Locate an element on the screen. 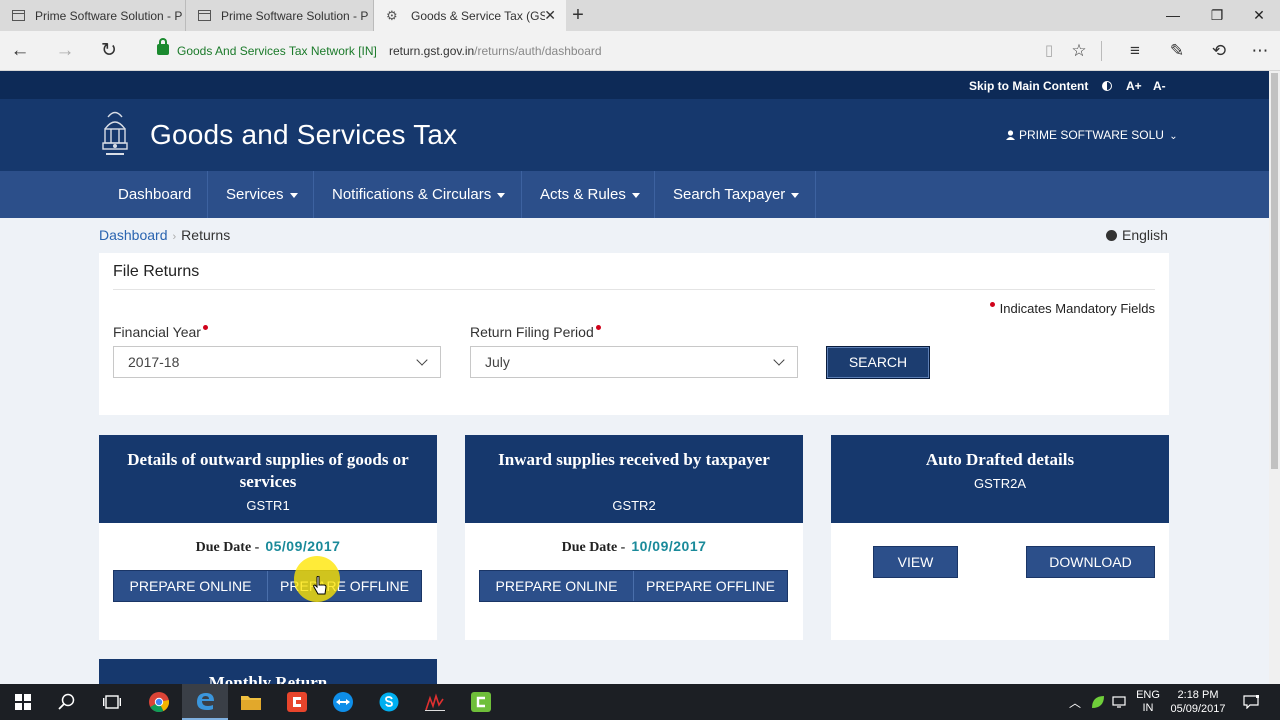  download-button: DOWNLOAD is located at coordinates (1090, 562).